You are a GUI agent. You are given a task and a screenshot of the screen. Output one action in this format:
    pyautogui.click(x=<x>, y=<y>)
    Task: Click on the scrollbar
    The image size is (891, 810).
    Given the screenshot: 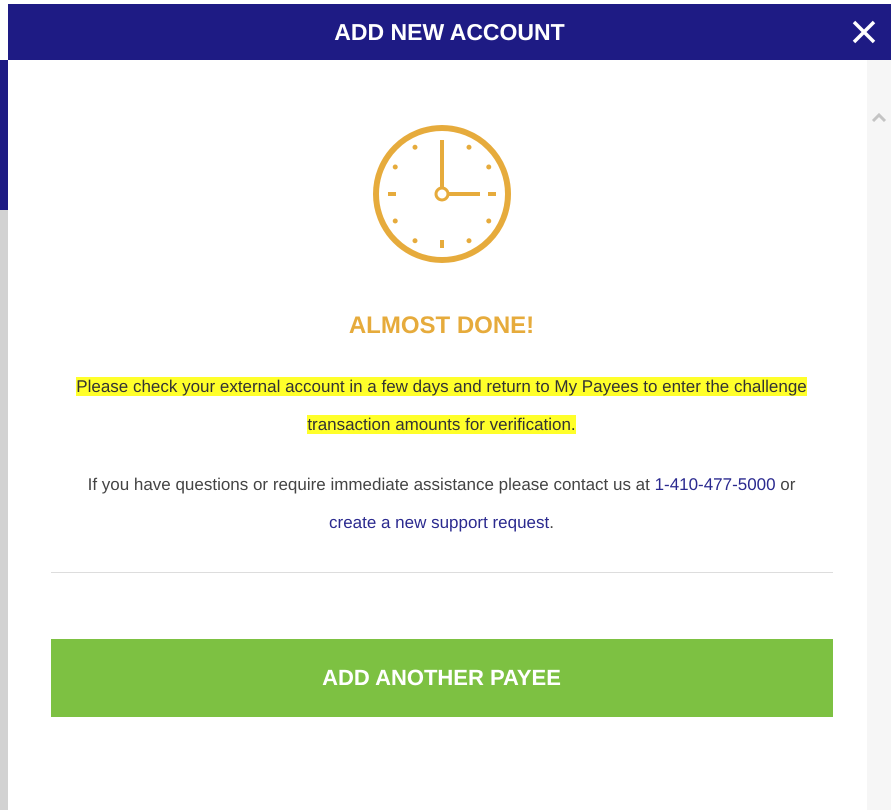 What is the action you would take?
    pyautogui.click(x=879, y=435)
    